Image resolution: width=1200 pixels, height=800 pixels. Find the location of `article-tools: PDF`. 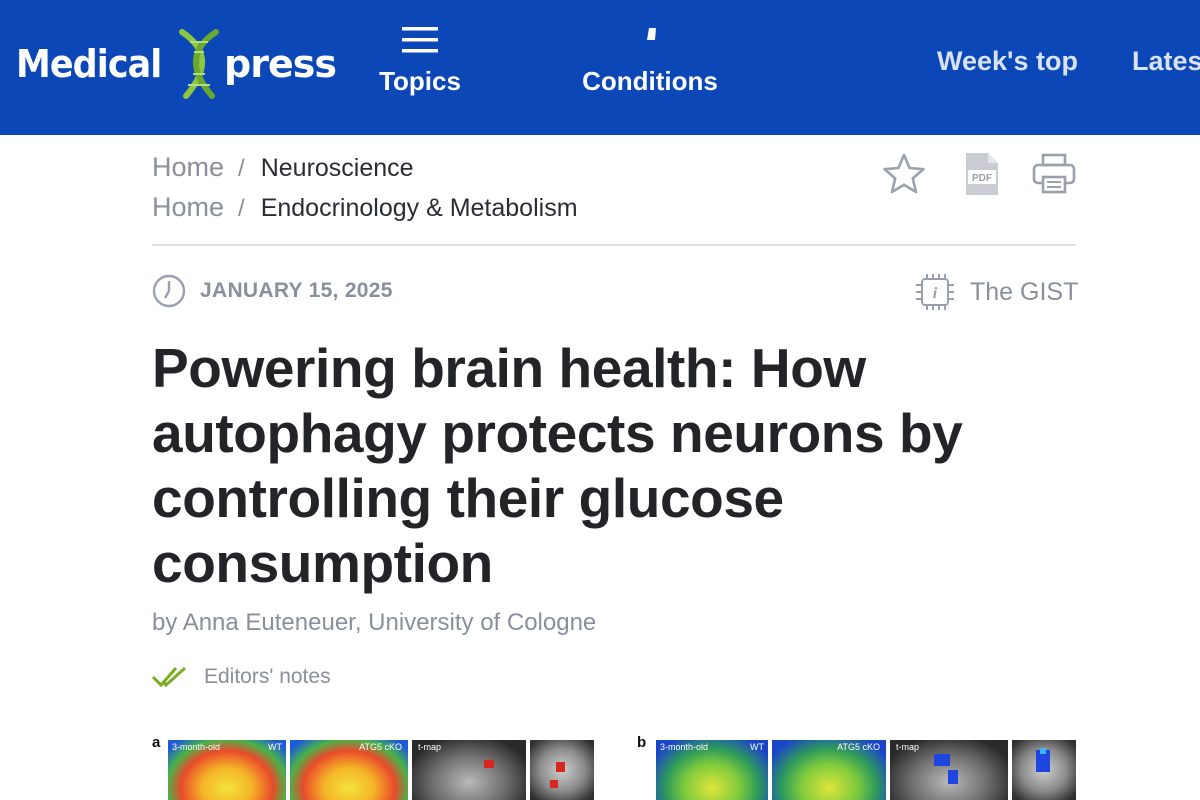

article-tools: PDF is located at coordinates (980, 175).